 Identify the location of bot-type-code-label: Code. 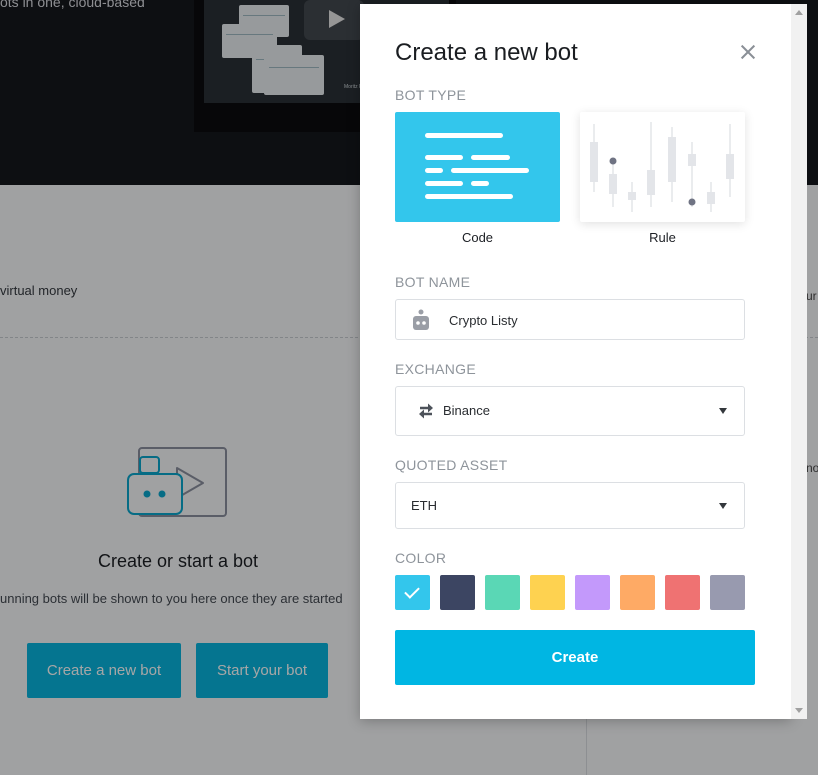
(477, 237).